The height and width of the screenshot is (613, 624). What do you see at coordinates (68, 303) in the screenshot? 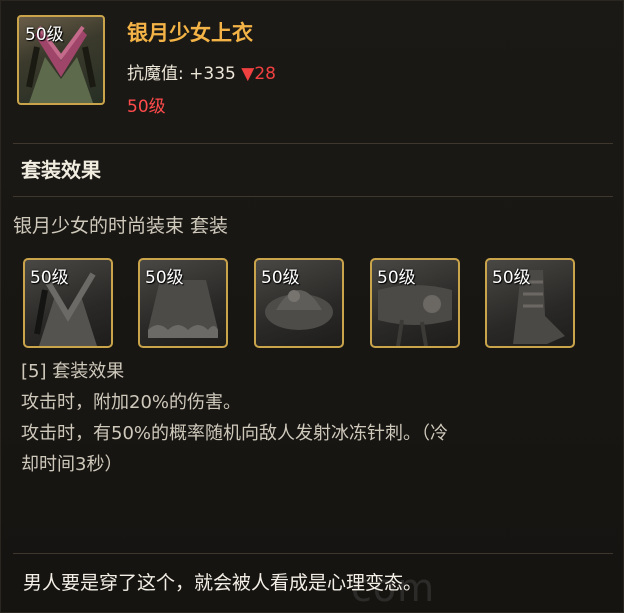
I see `set-piece-top: 50级` at bounding box center [68, 303].